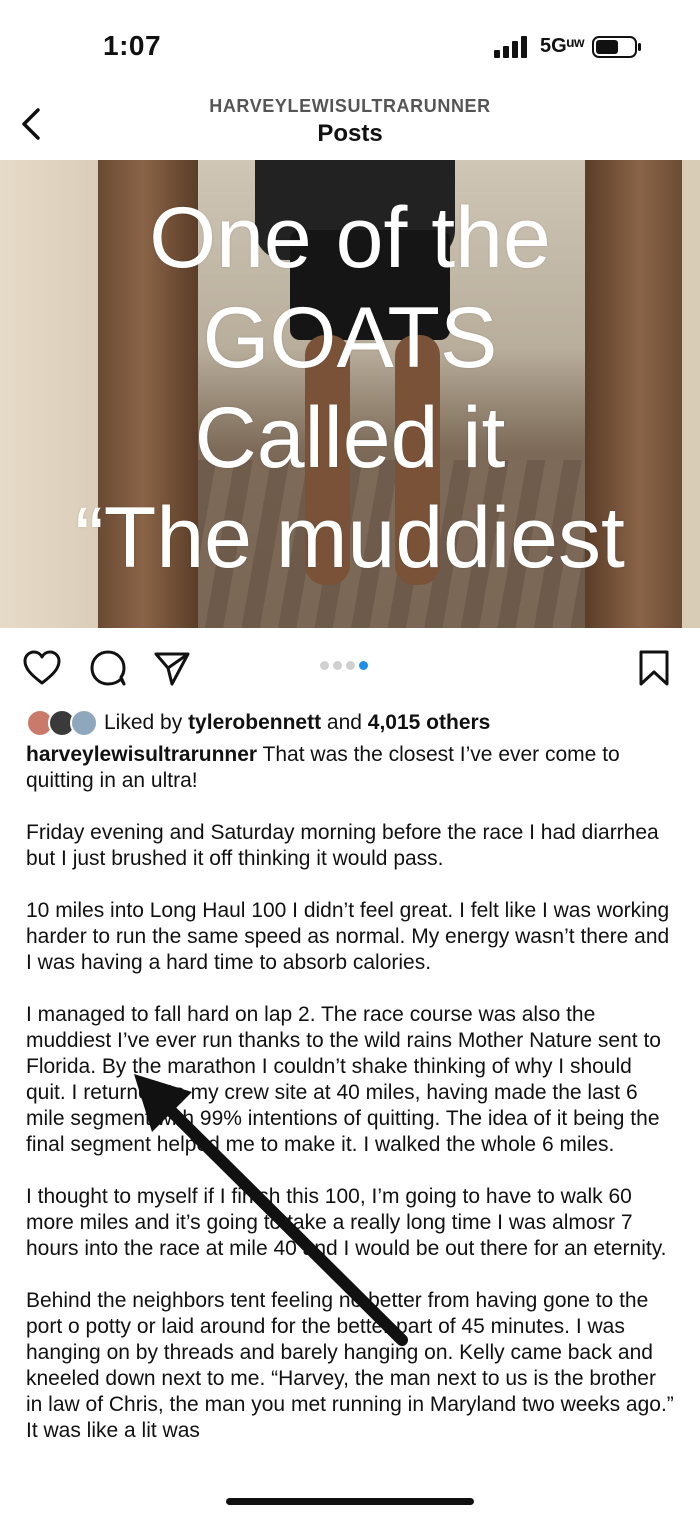 This screenshot has width=700, height=1518. What do you see at coordinates (344, 722) in the screenshot?
I see `likes-middle: and` at bounding box center [344, 722].